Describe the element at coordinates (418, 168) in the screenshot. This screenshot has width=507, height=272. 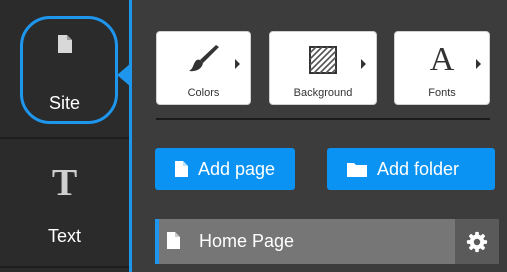
I see `add-folder-label: Add folder` at that location.